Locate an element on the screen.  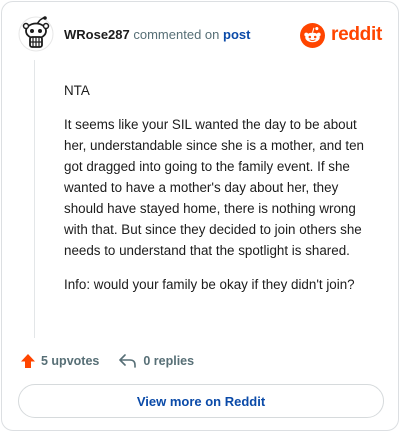
action-text: commented on is located at coordinates (176, 34).